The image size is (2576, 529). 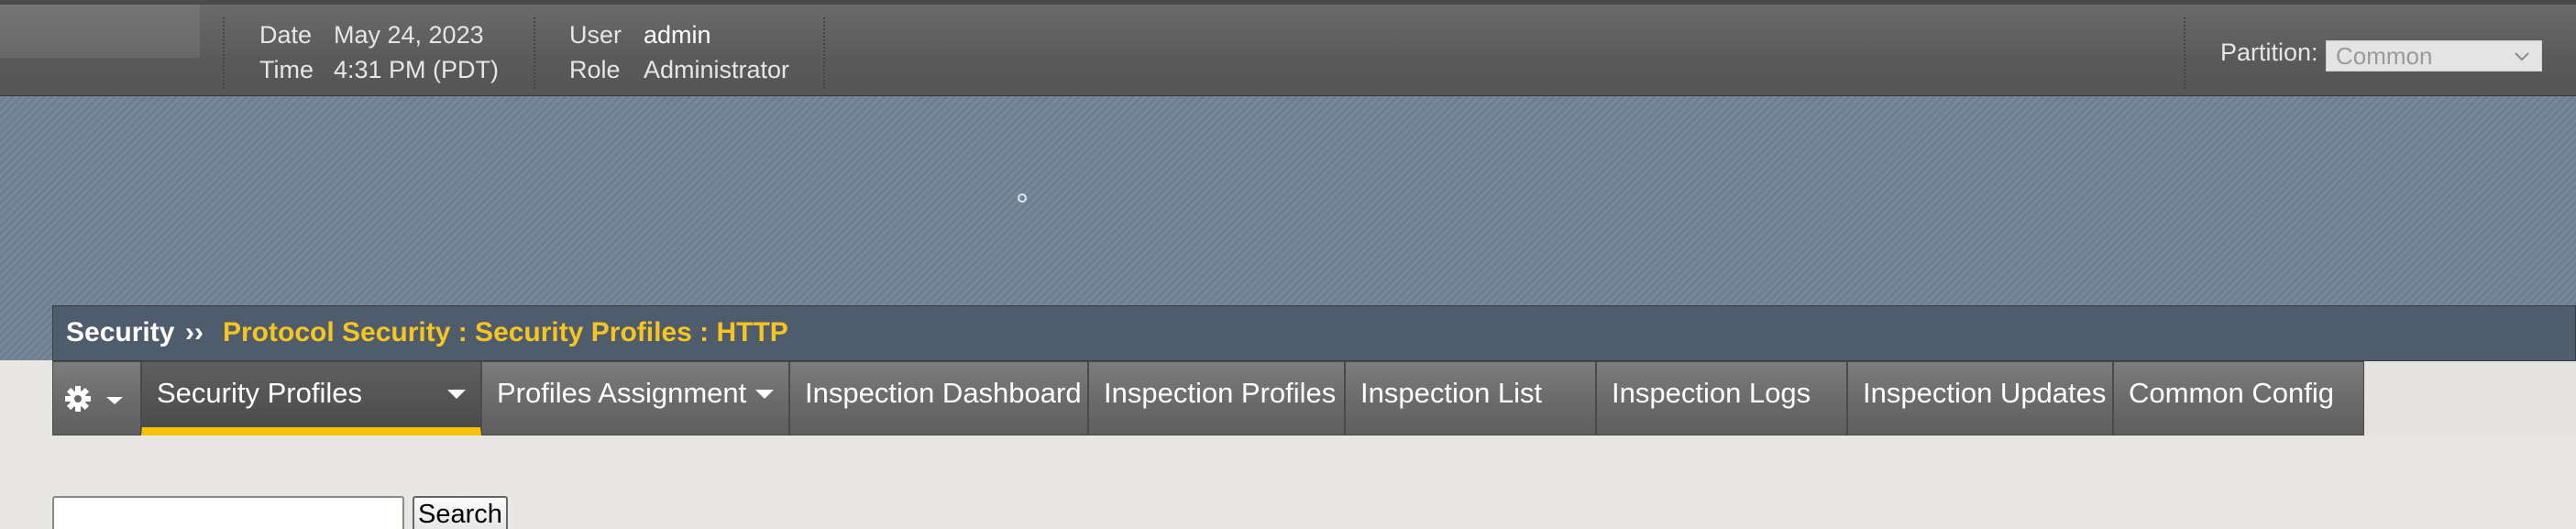 What do you see at coordinates (1220, 393) in the screenshot?
I see `tab-label: Inspection Profiles` at bounding box center [1220, 393].